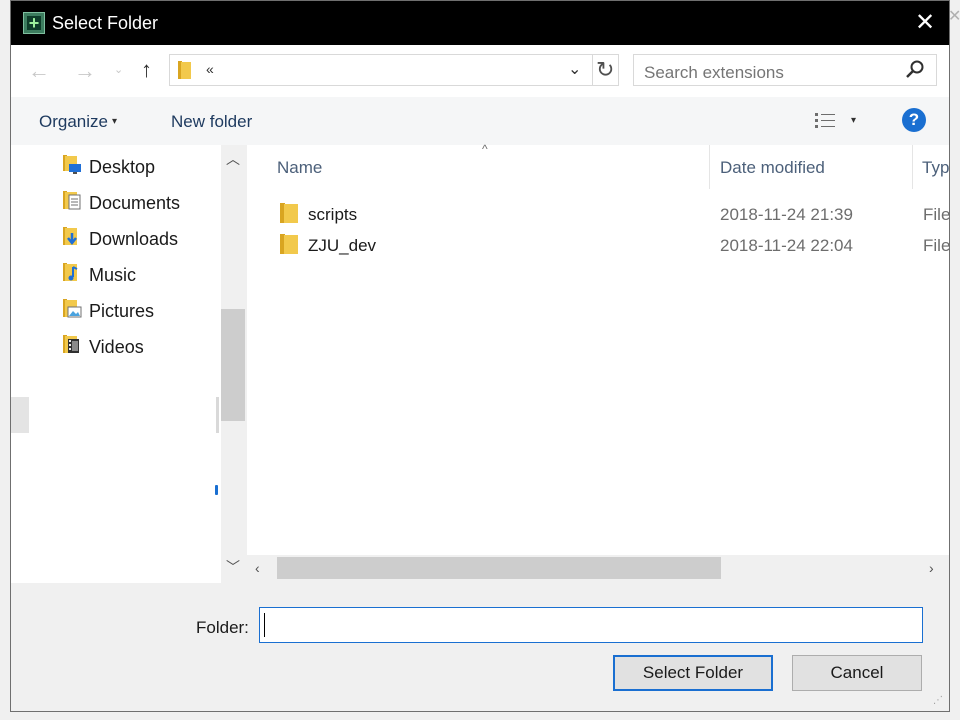 The width and height of the screenshot is (960, 720). What do you see at coordinates (480, 121) in the screenshot?
I see `command-bar: Organize ▾ New folder ▾ ?` at bounding box center [480, 121].